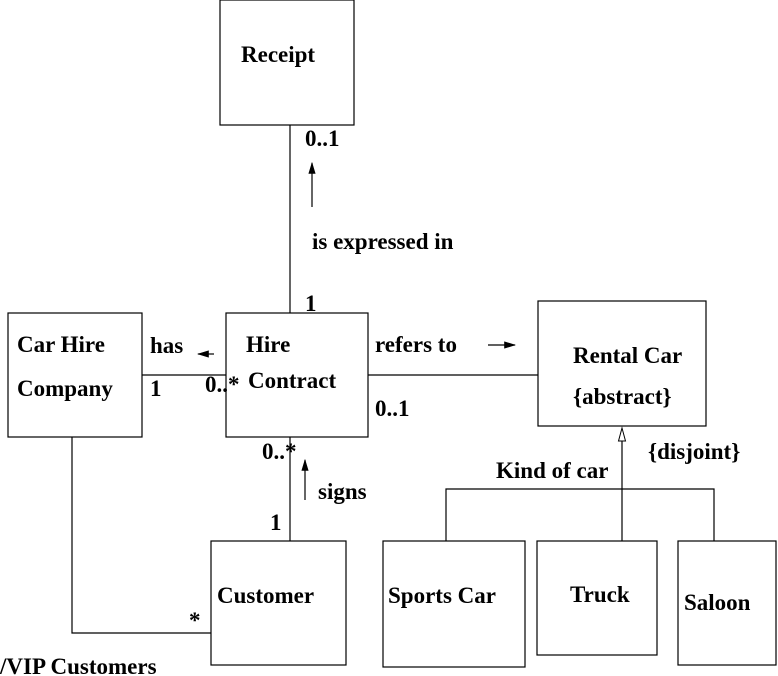  Describe the element at coordinates (61, 344) in the screenshot. I see `class-name-line1: Car Hire` at that location.